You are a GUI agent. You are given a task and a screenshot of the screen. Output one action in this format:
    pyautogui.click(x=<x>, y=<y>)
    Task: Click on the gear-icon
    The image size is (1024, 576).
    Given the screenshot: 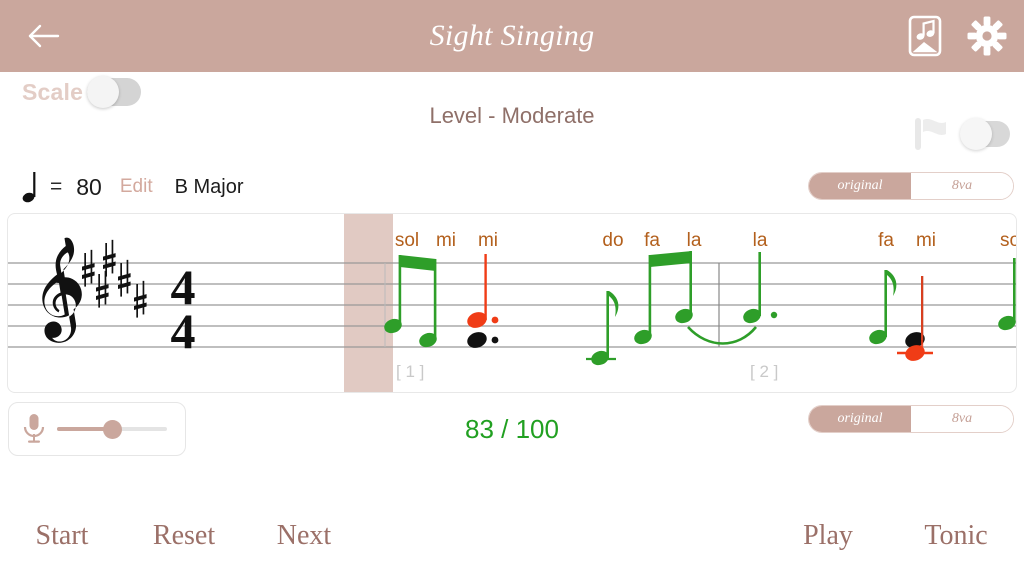 What is the action you would take?
    pyautogui.click(x=987, y=36)
    